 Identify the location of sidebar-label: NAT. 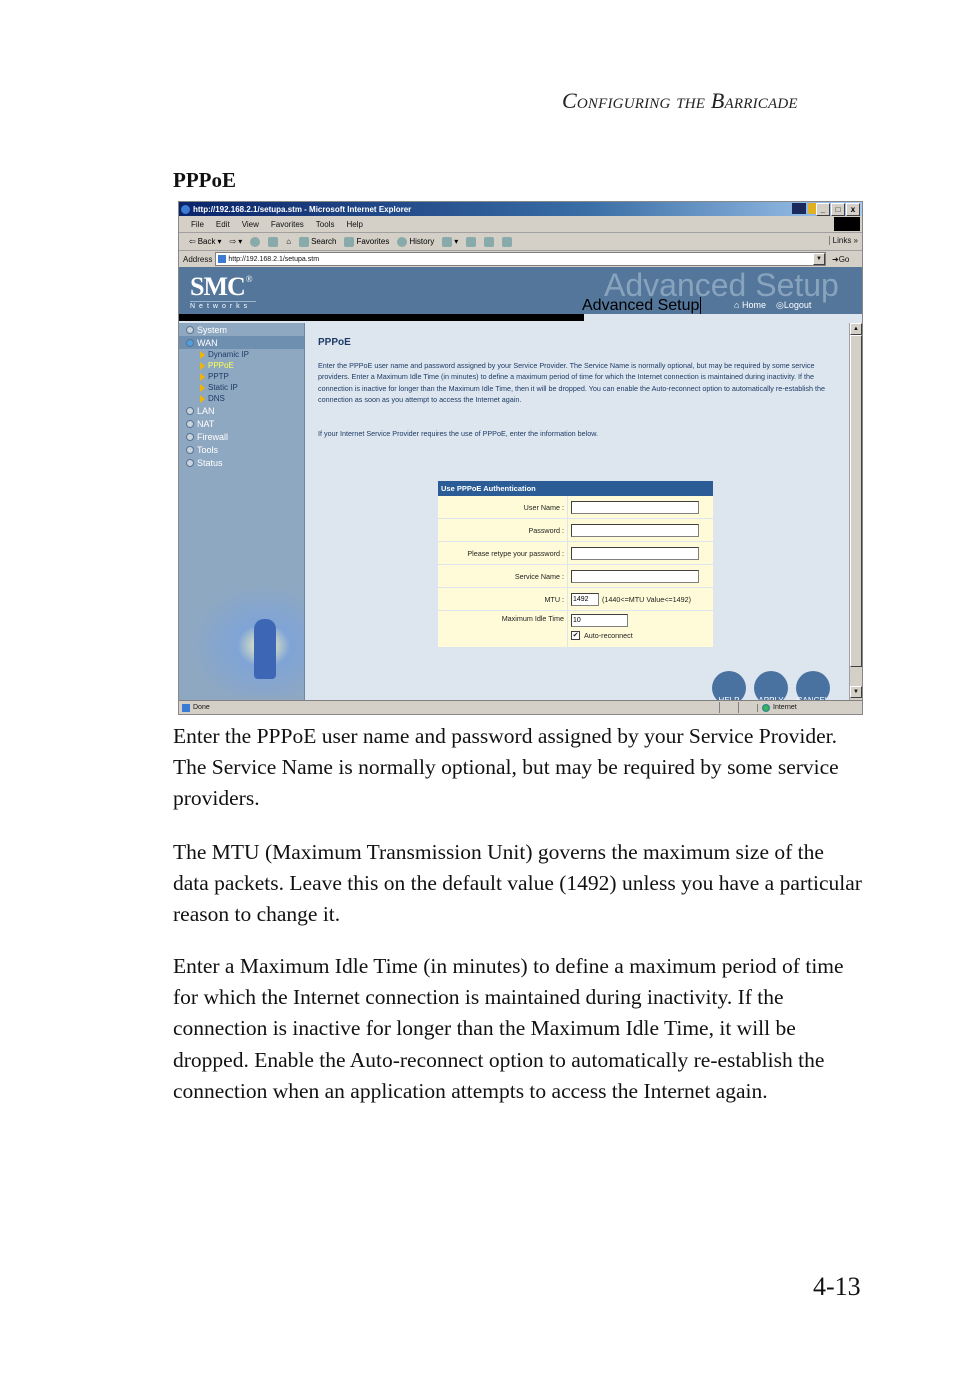
(206, 423).